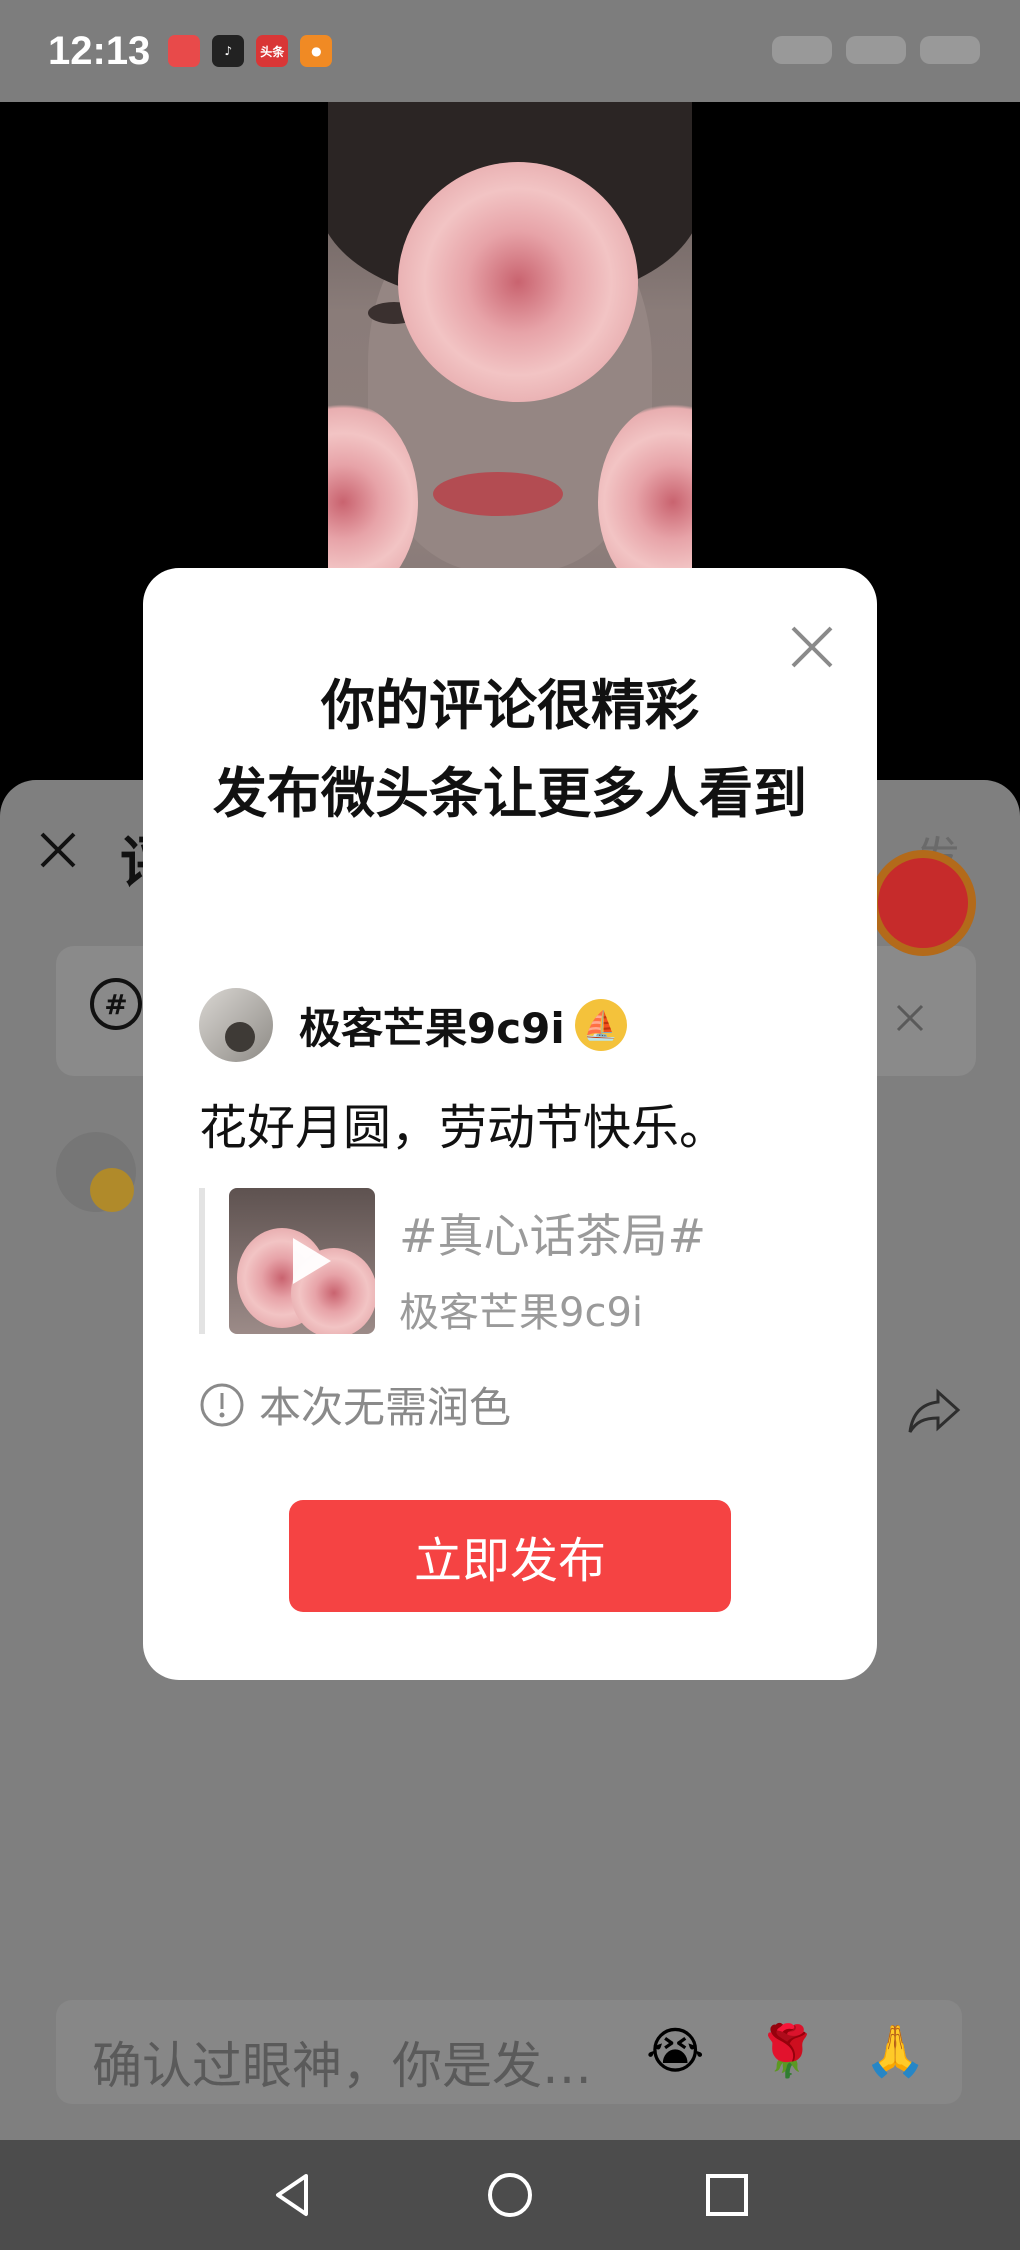 The width and height of the screenshot is (1020, 2250). I want to click on author-row: 极客芒果9c9i ⛵, so click(413, 1025).